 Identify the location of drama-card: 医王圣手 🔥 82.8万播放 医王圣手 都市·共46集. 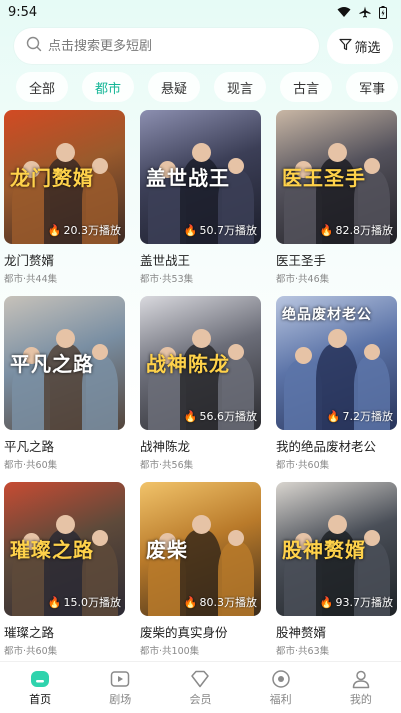
(336, 197).